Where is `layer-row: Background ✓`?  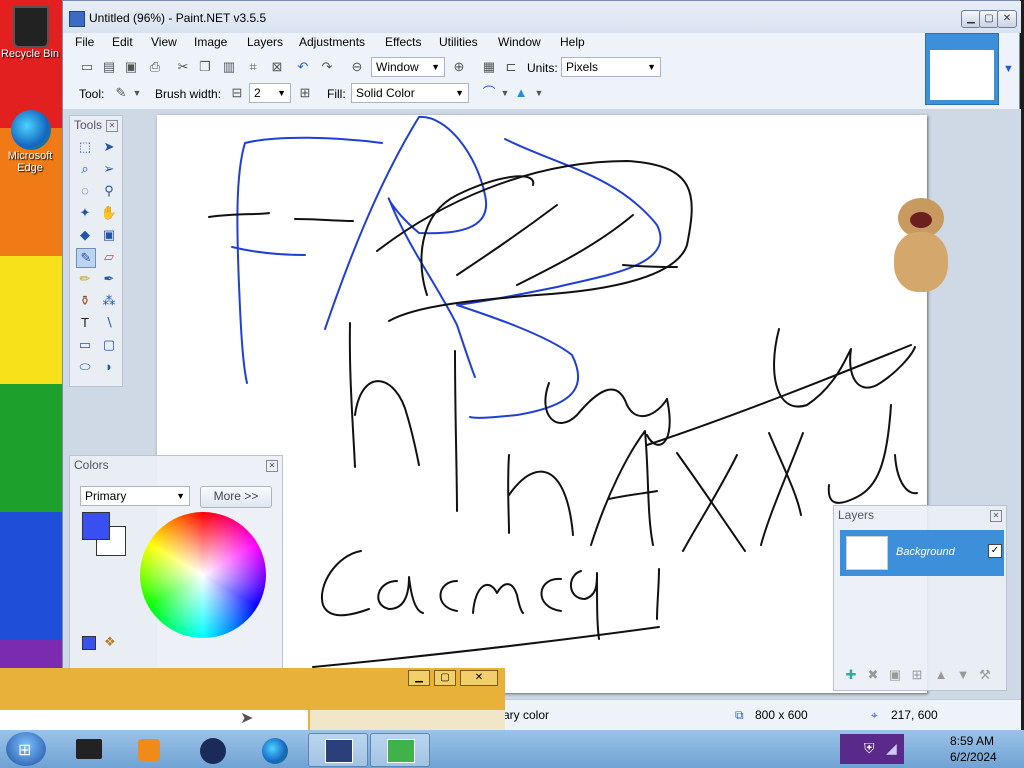
layer-row: Background ✓ is located at coordinates (922, 553).